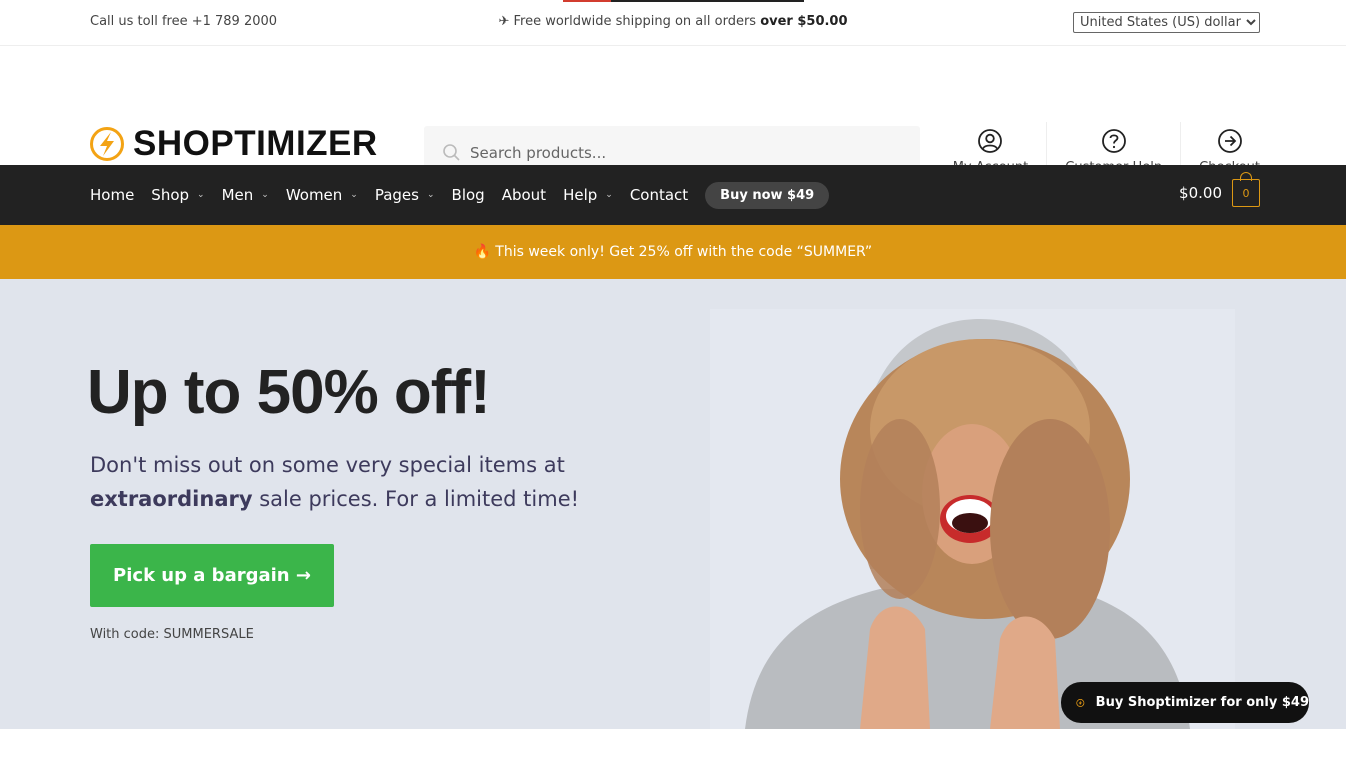 This screenshot has width=1346, height=764. I want to click on nav-label: About, so click(524, 195).